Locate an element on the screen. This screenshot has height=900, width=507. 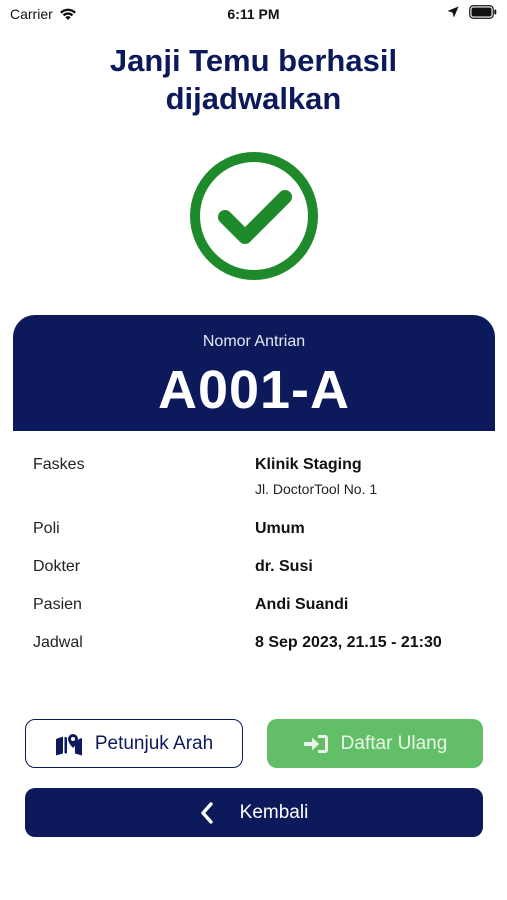
back-button: Kembali is located at coordinates (254, 812).